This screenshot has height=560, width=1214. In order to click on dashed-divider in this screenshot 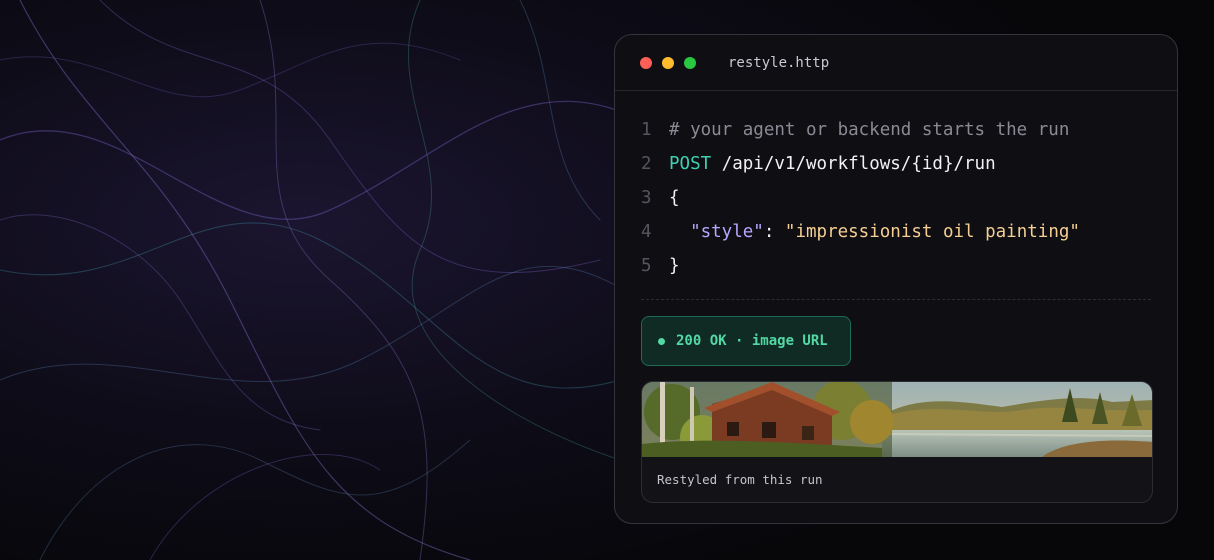, I will do `click(896, 299)`.